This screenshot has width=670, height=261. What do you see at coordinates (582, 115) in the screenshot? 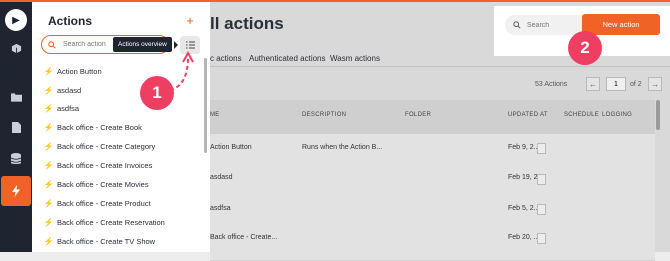
I see `col-schedule: SCHEDULE` at bounding box center [582, 115].